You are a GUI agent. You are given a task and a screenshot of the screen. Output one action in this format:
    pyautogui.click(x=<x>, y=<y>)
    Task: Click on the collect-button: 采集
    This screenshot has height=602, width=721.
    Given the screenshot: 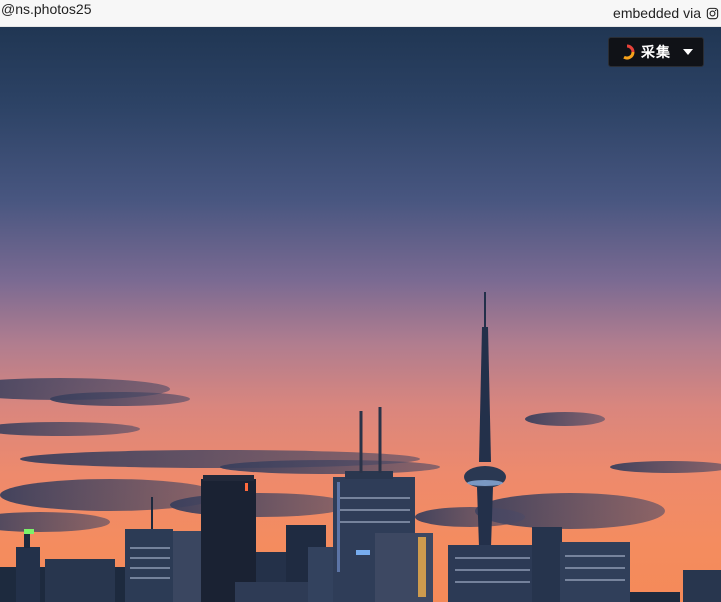 What is the action you would take?
    pyautogui.click(x=656, y=52)
    